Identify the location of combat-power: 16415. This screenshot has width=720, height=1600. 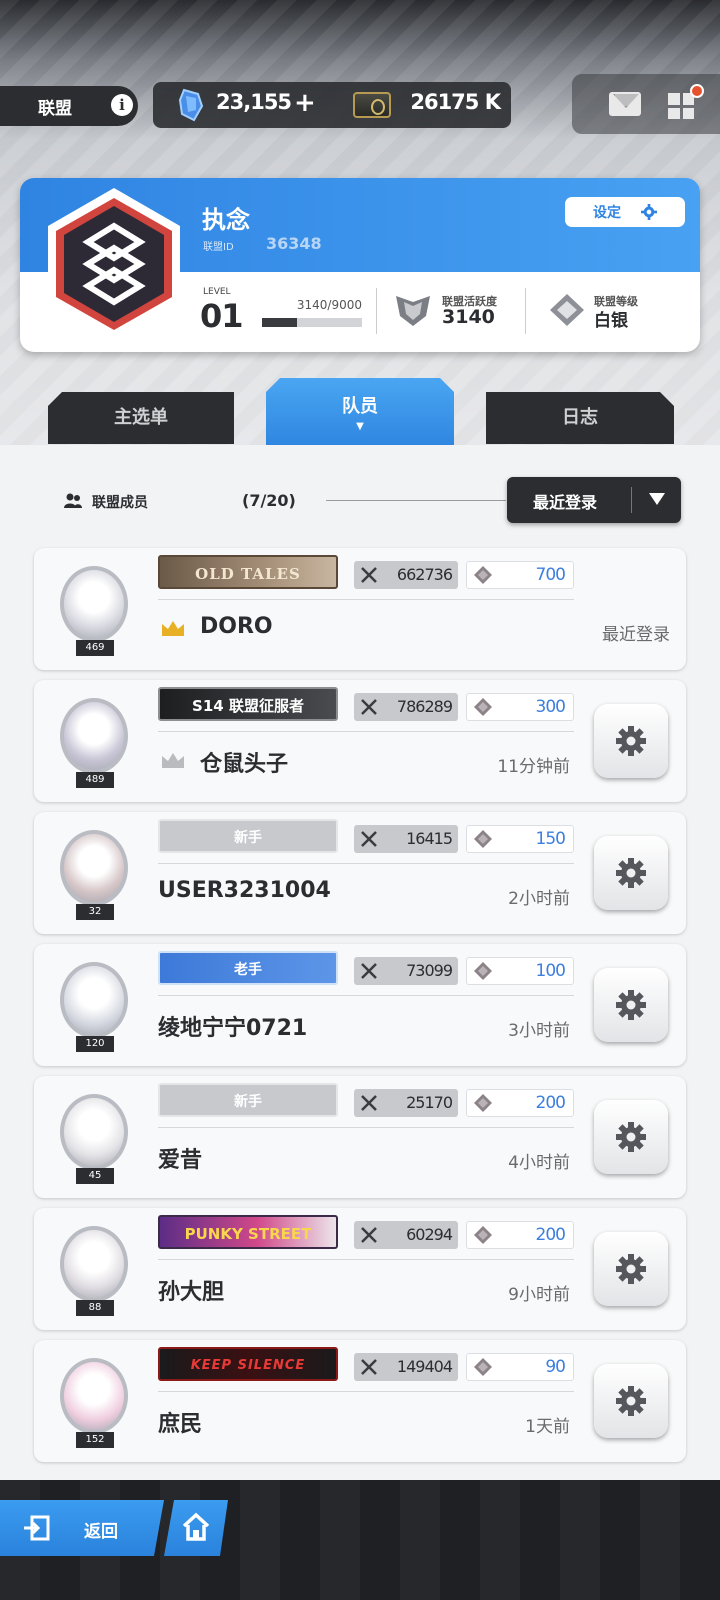
(406, 839).